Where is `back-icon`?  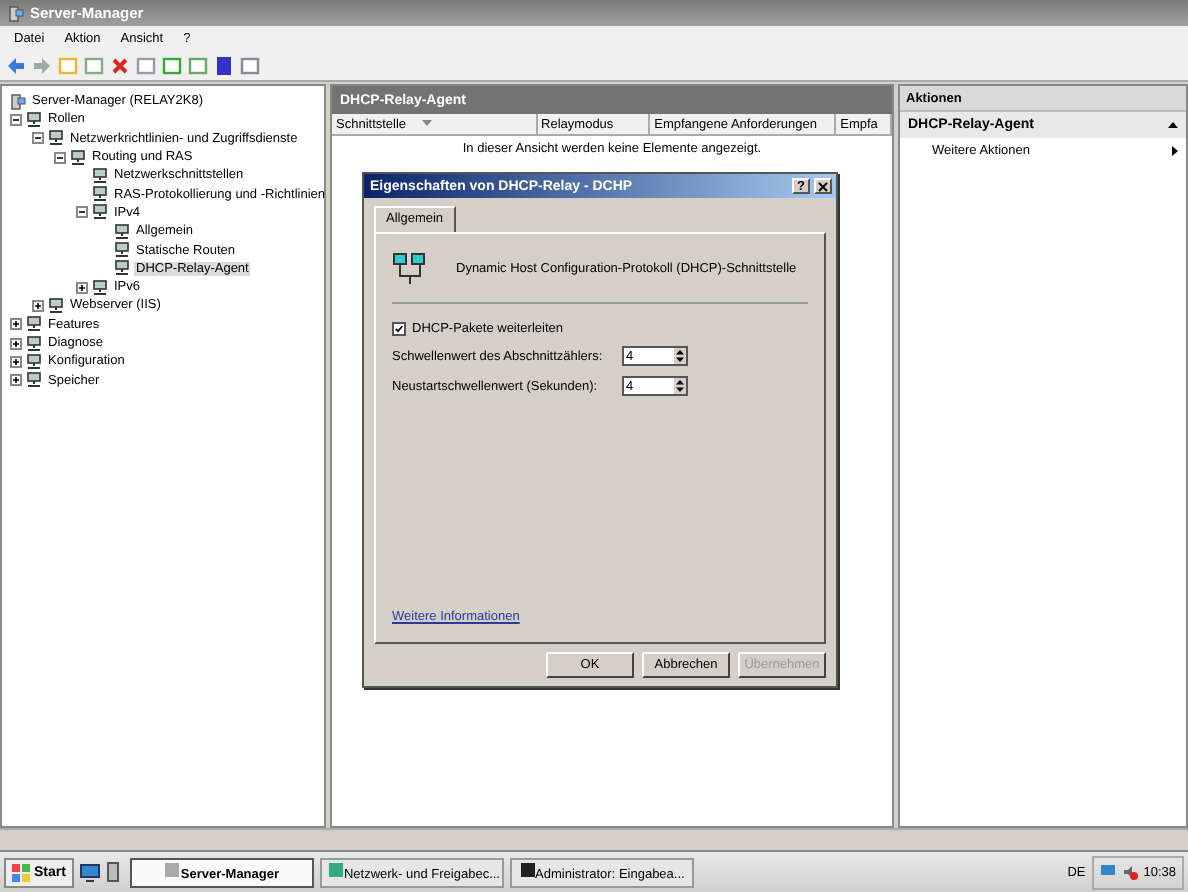 back-icon is located at coordinates (16, 66).